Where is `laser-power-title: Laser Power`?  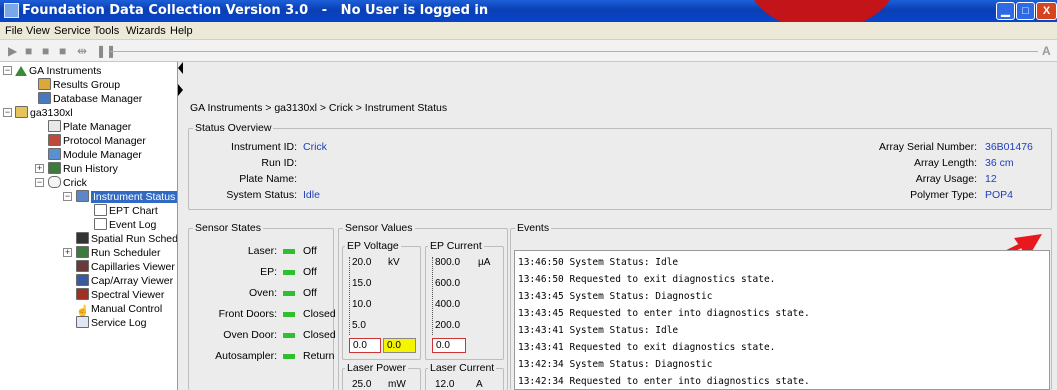
laser-power-title: Laser Power is located at coordinates (376, 368).